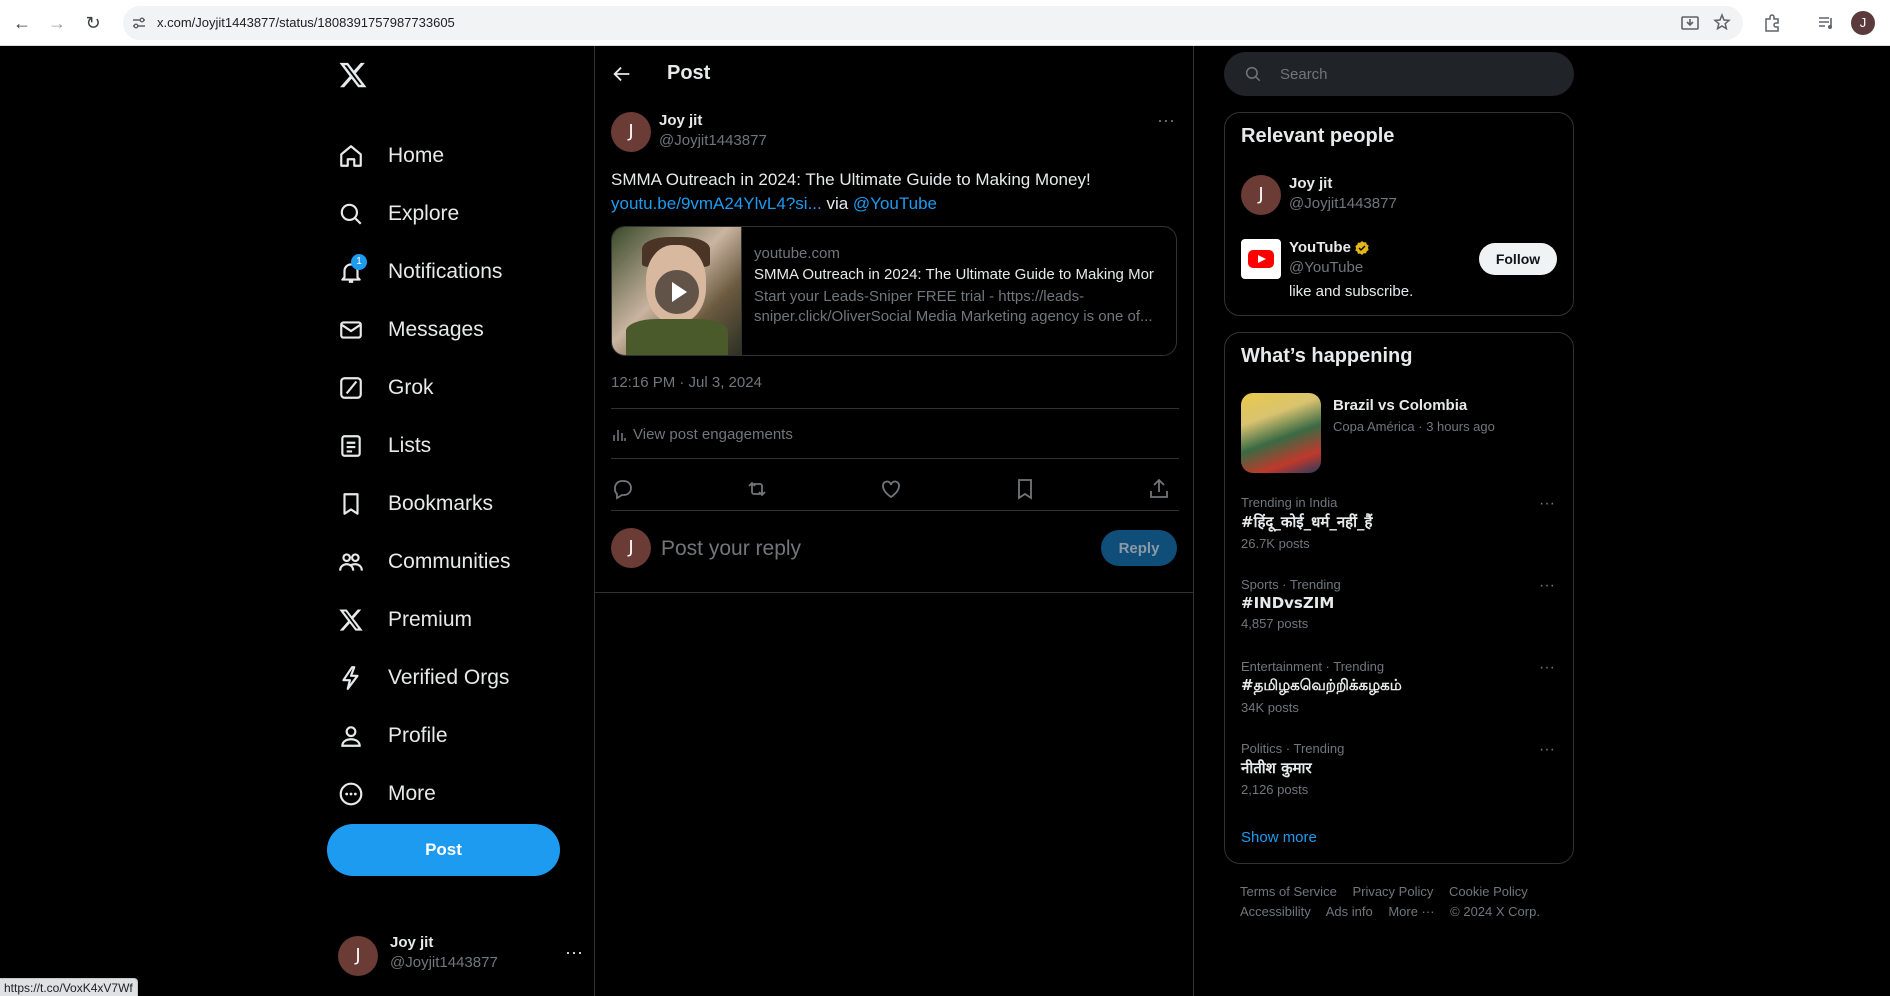  Describe the element at coordinates (1400, 197) in the screenshot. I see `person-row: J Joy jit @Joyjit1443877` at that location.